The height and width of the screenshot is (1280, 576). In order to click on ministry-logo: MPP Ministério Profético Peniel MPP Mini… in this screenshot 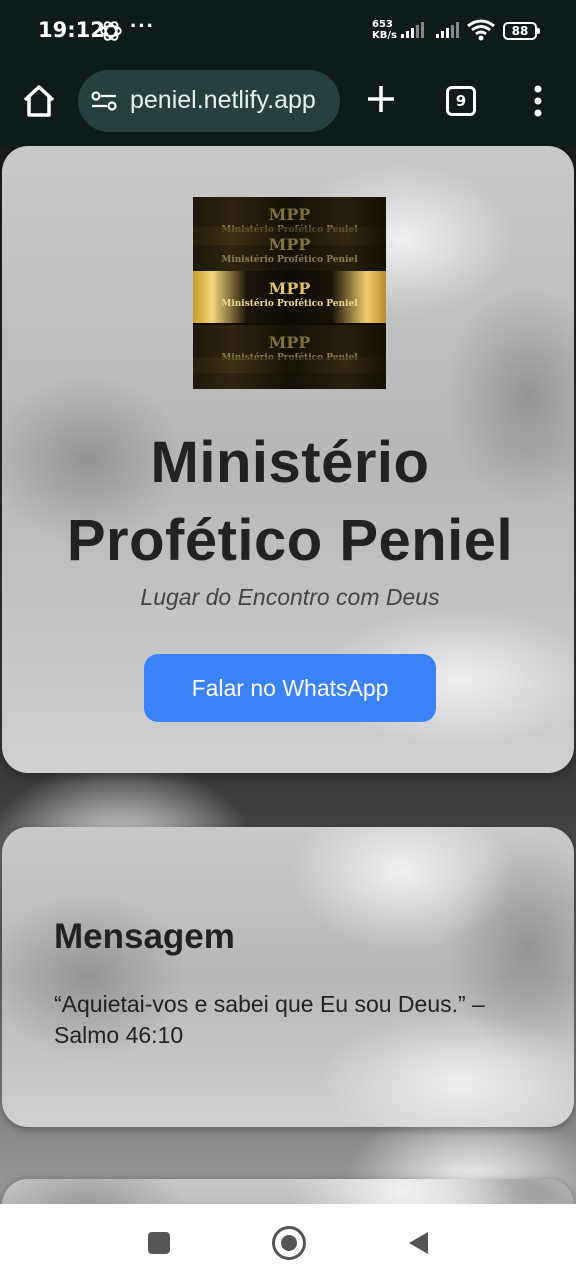, I will do `click(289, 293)`.